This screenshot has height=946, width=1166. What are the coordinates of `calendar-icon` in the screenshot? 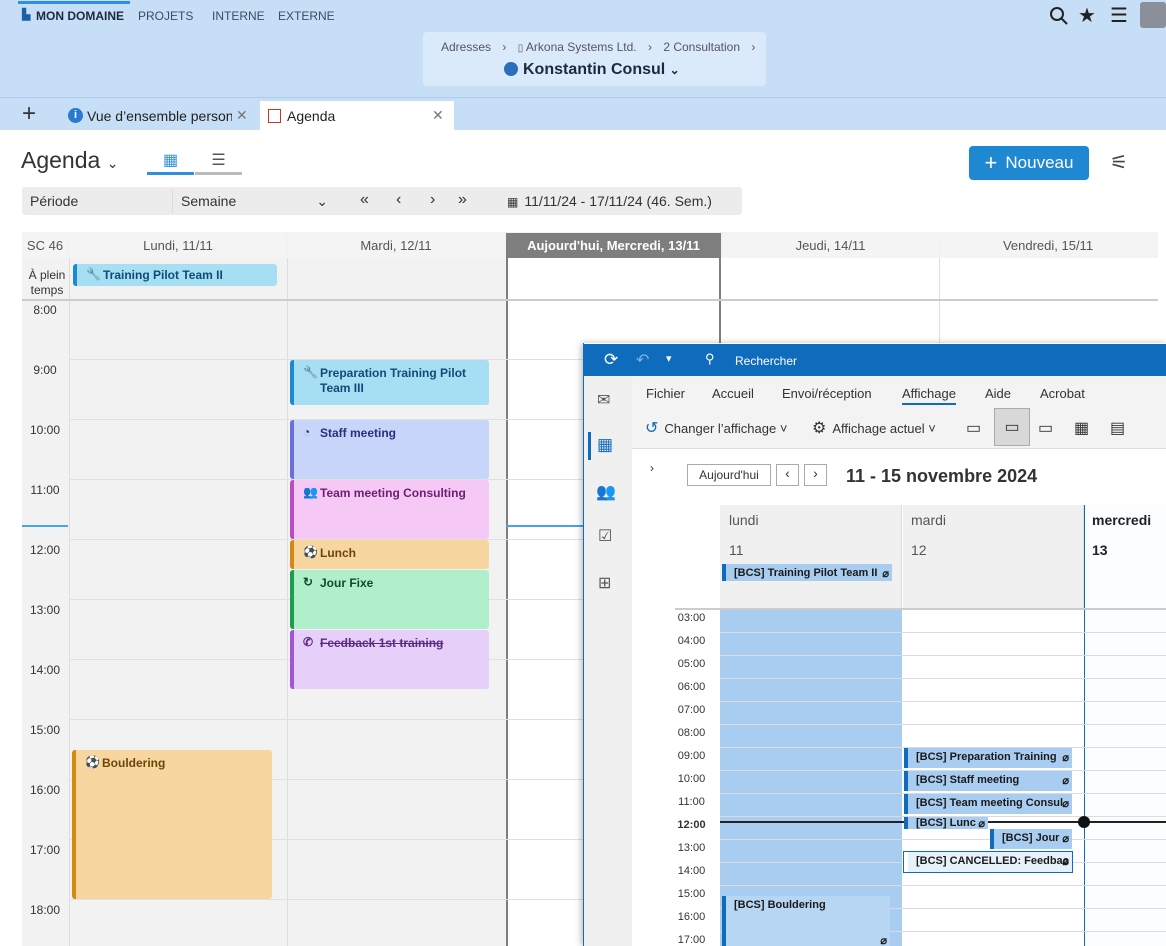 It's located at (274, 115).